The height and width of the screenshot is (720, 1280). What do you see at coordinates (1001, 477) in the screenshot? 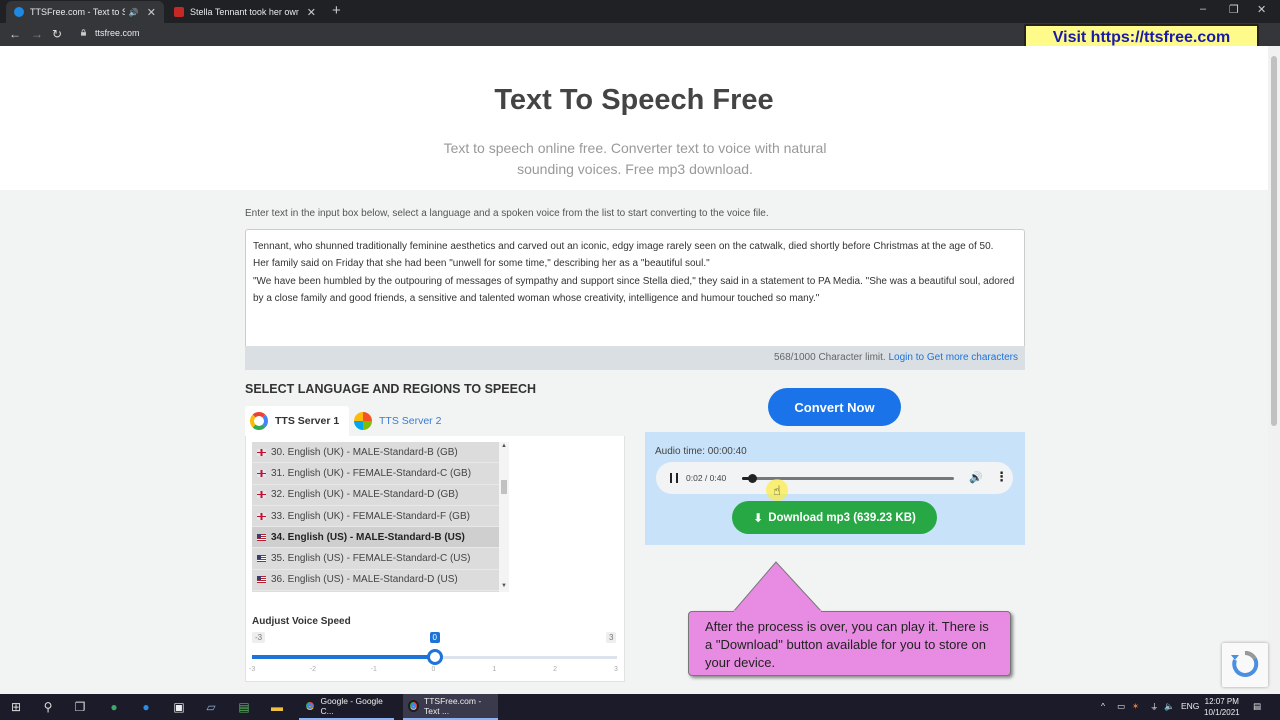
I see `more-options-icon: ⋮` at bounding box center [1001, 477].